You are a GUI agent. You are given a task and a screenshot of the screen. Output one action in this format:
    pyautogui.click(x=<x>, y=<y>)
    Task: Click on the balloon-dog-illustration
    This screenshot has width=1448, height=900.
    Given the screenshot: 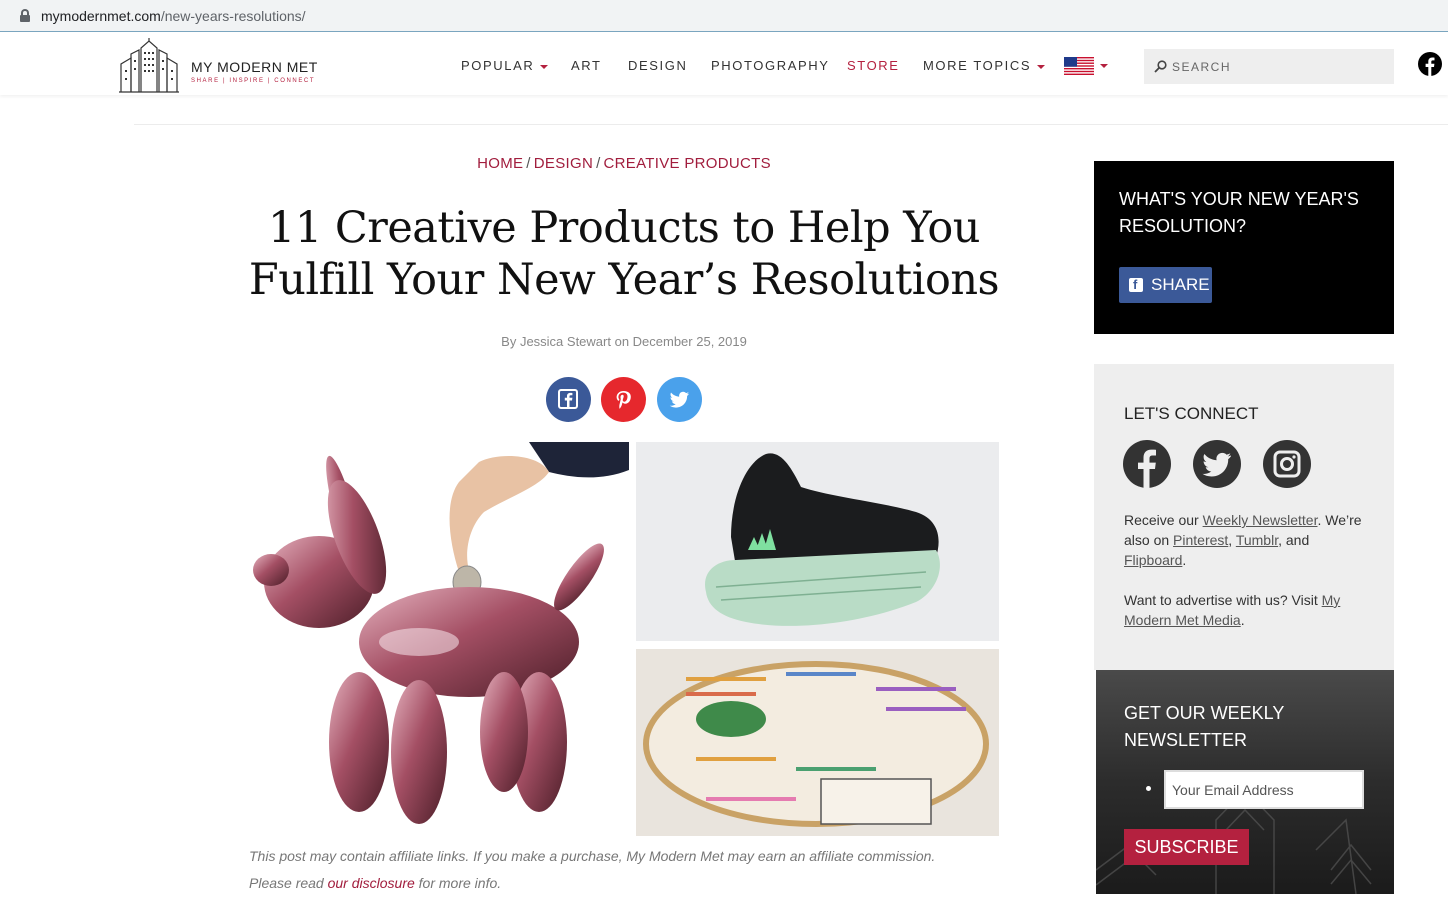 What is the action you would take?
    pyautogui.click(x=441, y=633)
    